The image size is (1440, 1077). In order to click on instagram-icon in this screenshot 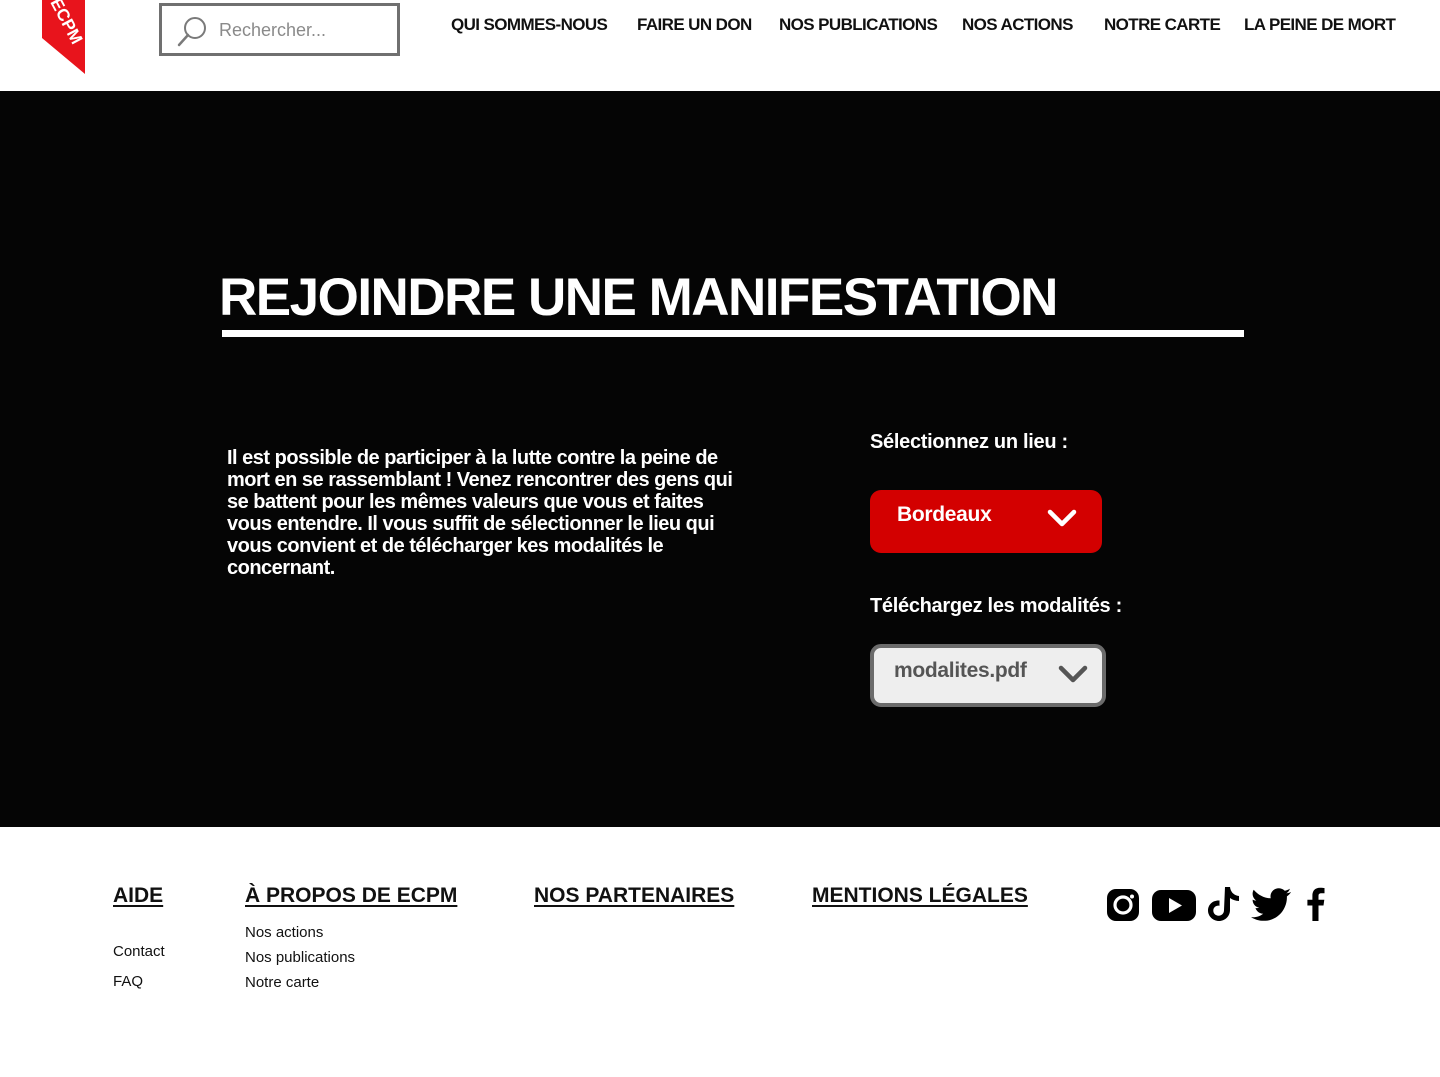, I will do `click(1123, 905)`.